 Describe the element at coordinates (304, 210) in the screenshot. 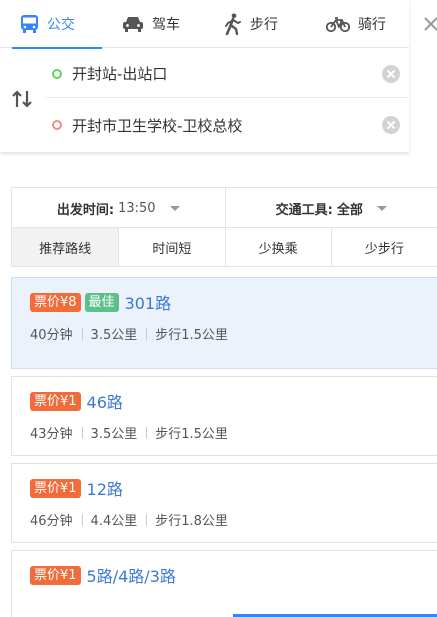

I see `transport-key: 交通工具:` at that location.